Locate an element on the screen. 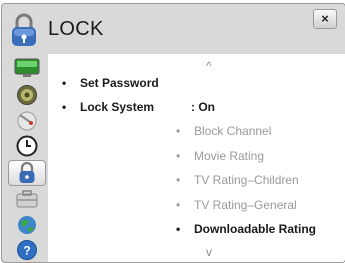 Image resolution: width=345 pixels, height=263 pixels. menu-item-movie-rating: • Movie Rating is located at coordinates (220, 156).